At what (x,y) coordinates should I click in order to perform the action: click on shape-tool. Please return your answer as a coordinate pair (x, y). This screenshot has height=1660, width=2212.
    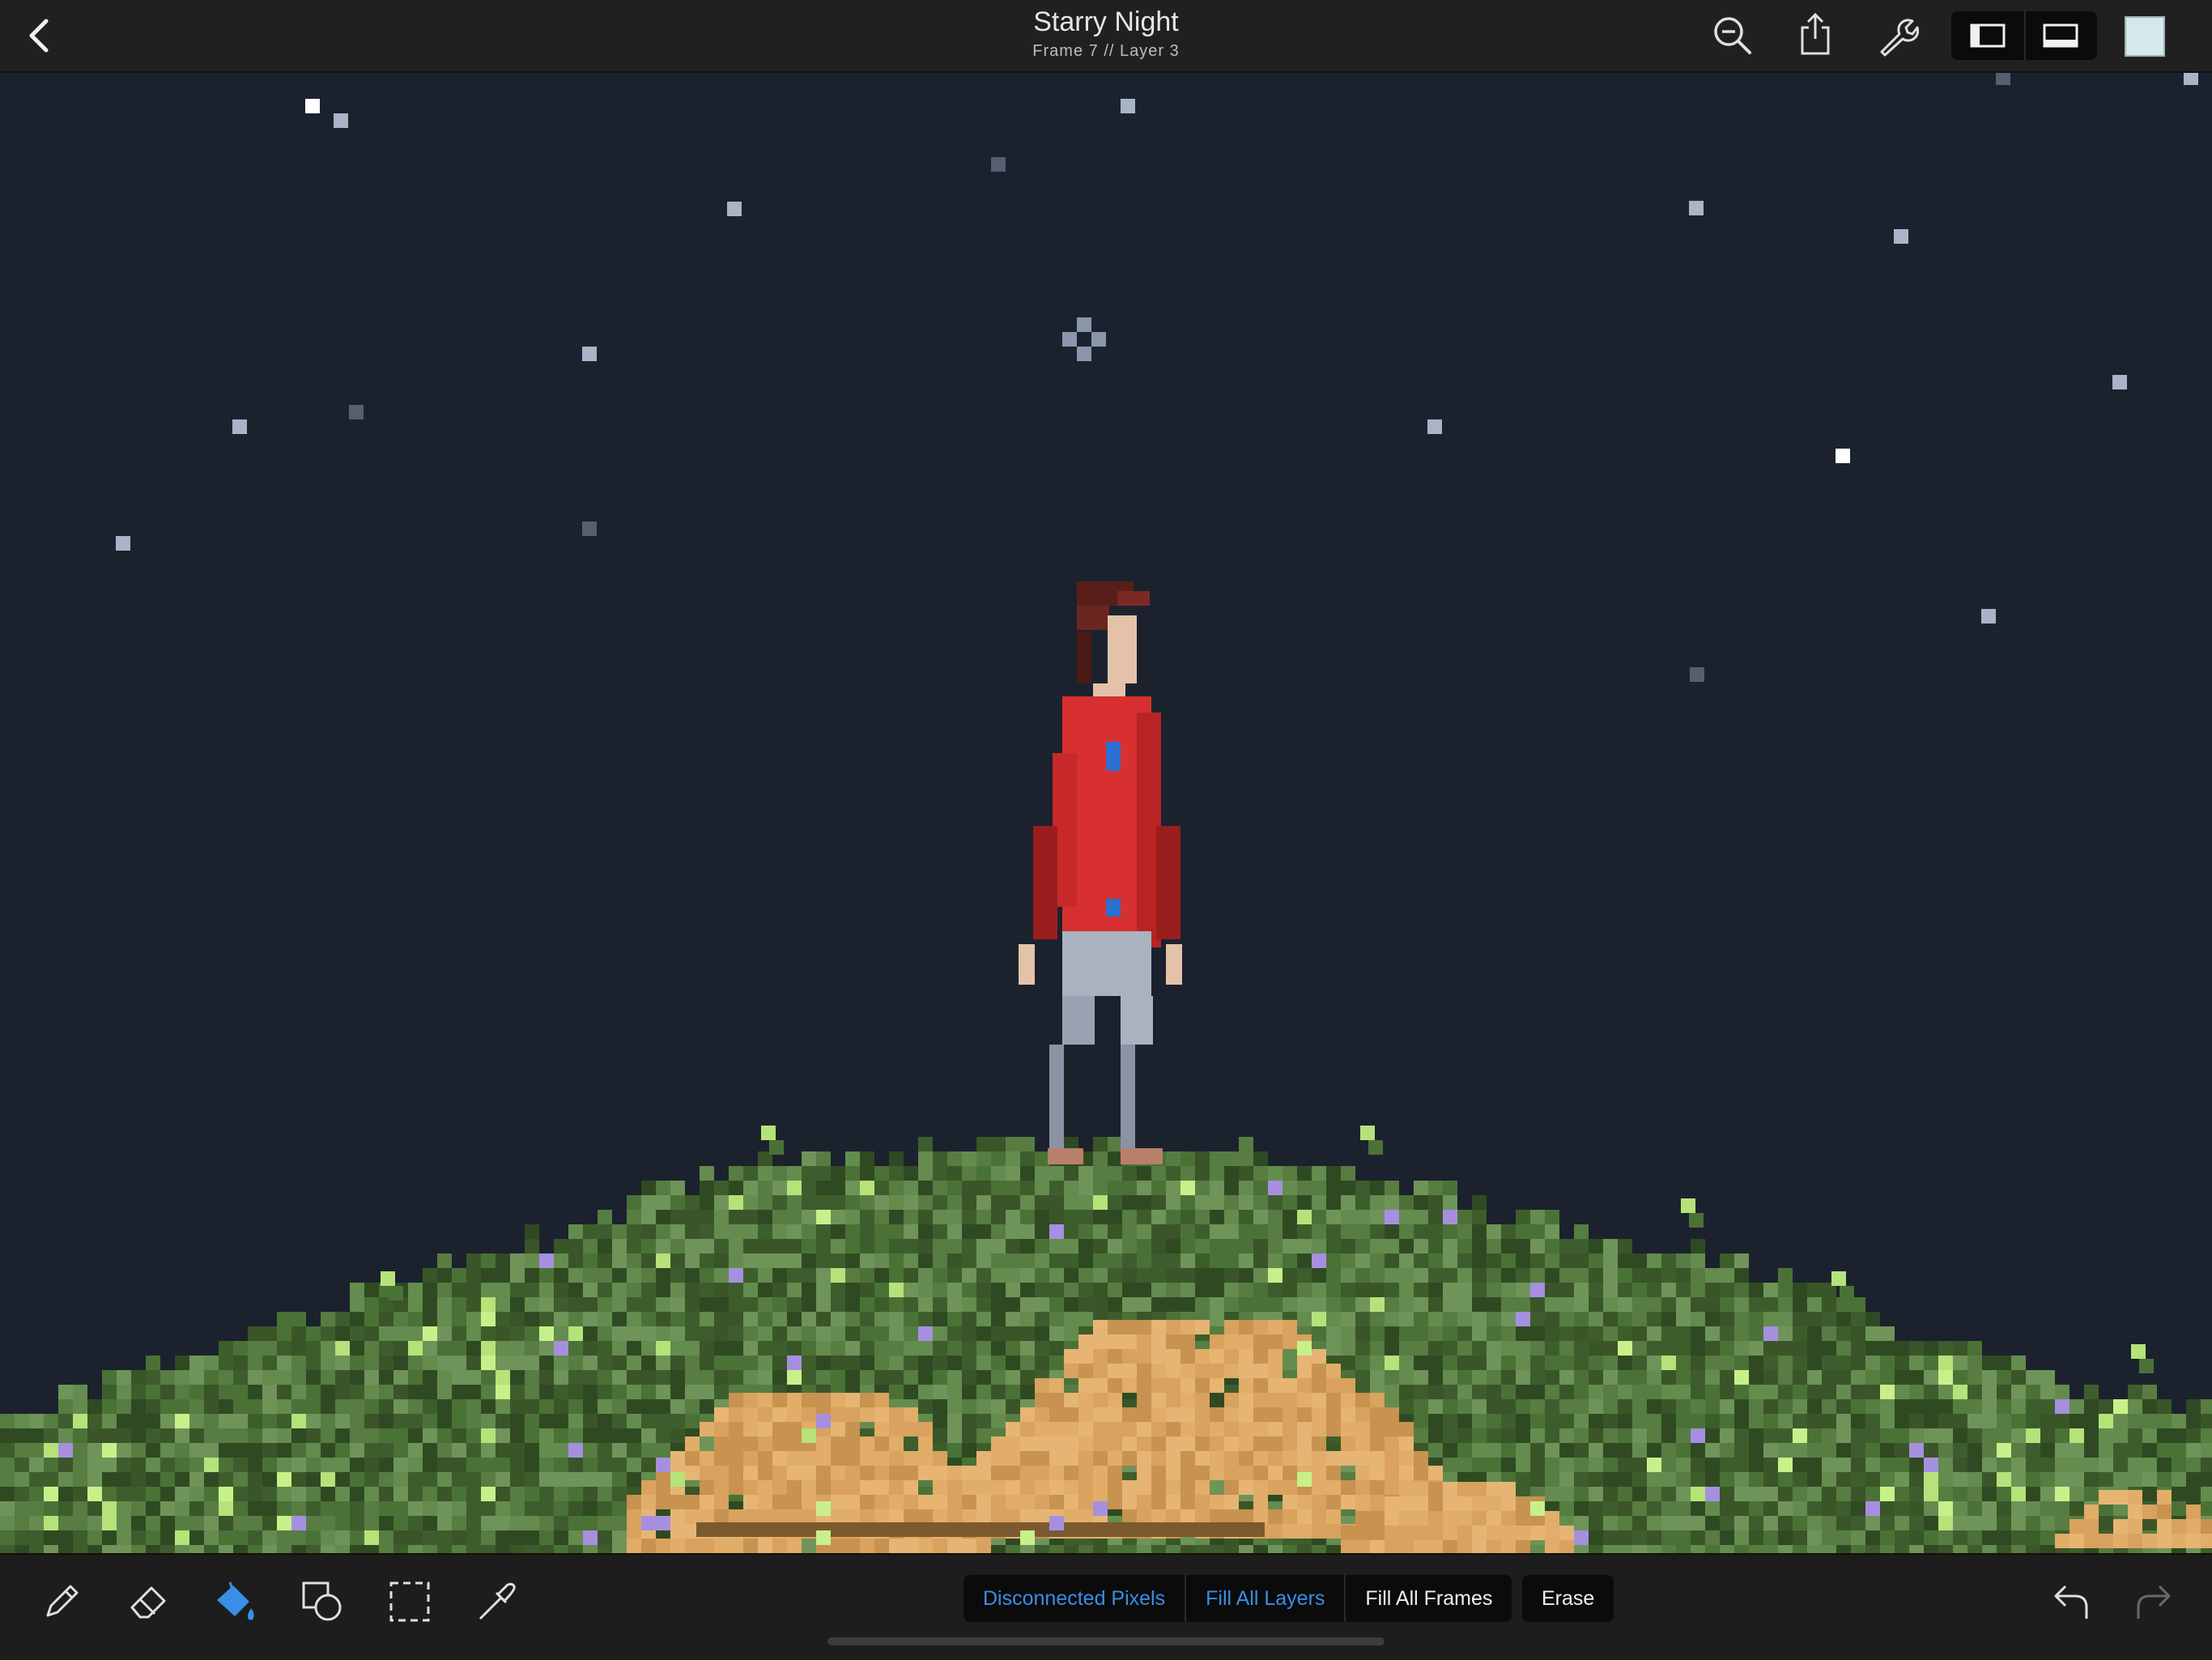
    Looking at the image, I should click on (322, 1602).